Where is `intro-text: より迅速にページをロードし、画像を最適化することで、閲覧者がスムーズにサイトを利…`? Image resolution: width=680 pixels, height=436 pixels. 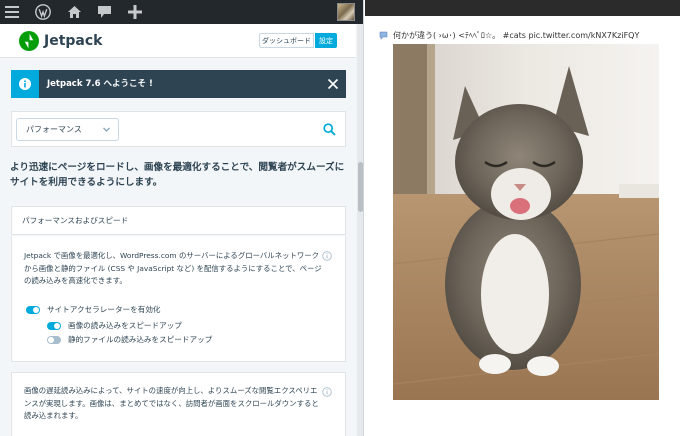 intro-text: より迅速にページをロードし、画像を最適化することで、閲覧者がスムーズにサイトを利… is located at coordinates (177, 175).